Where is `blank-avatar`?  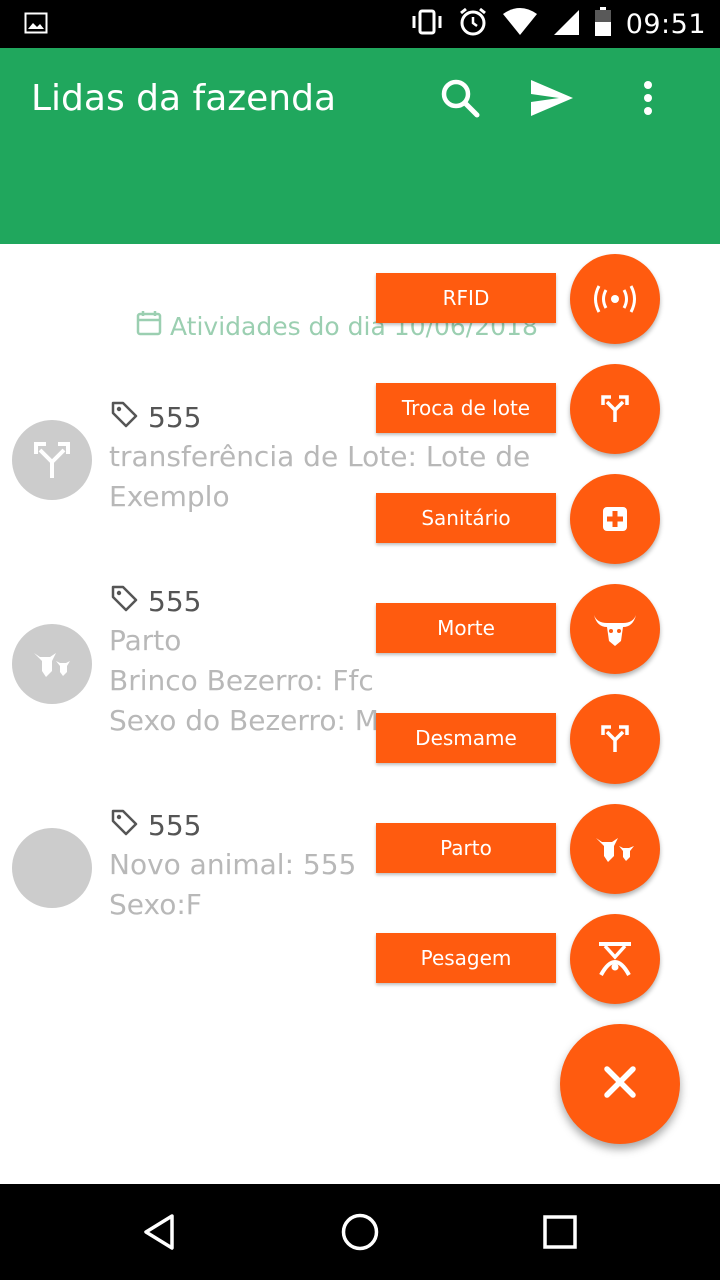
blank-avatar is located at coordinates (52, 868).